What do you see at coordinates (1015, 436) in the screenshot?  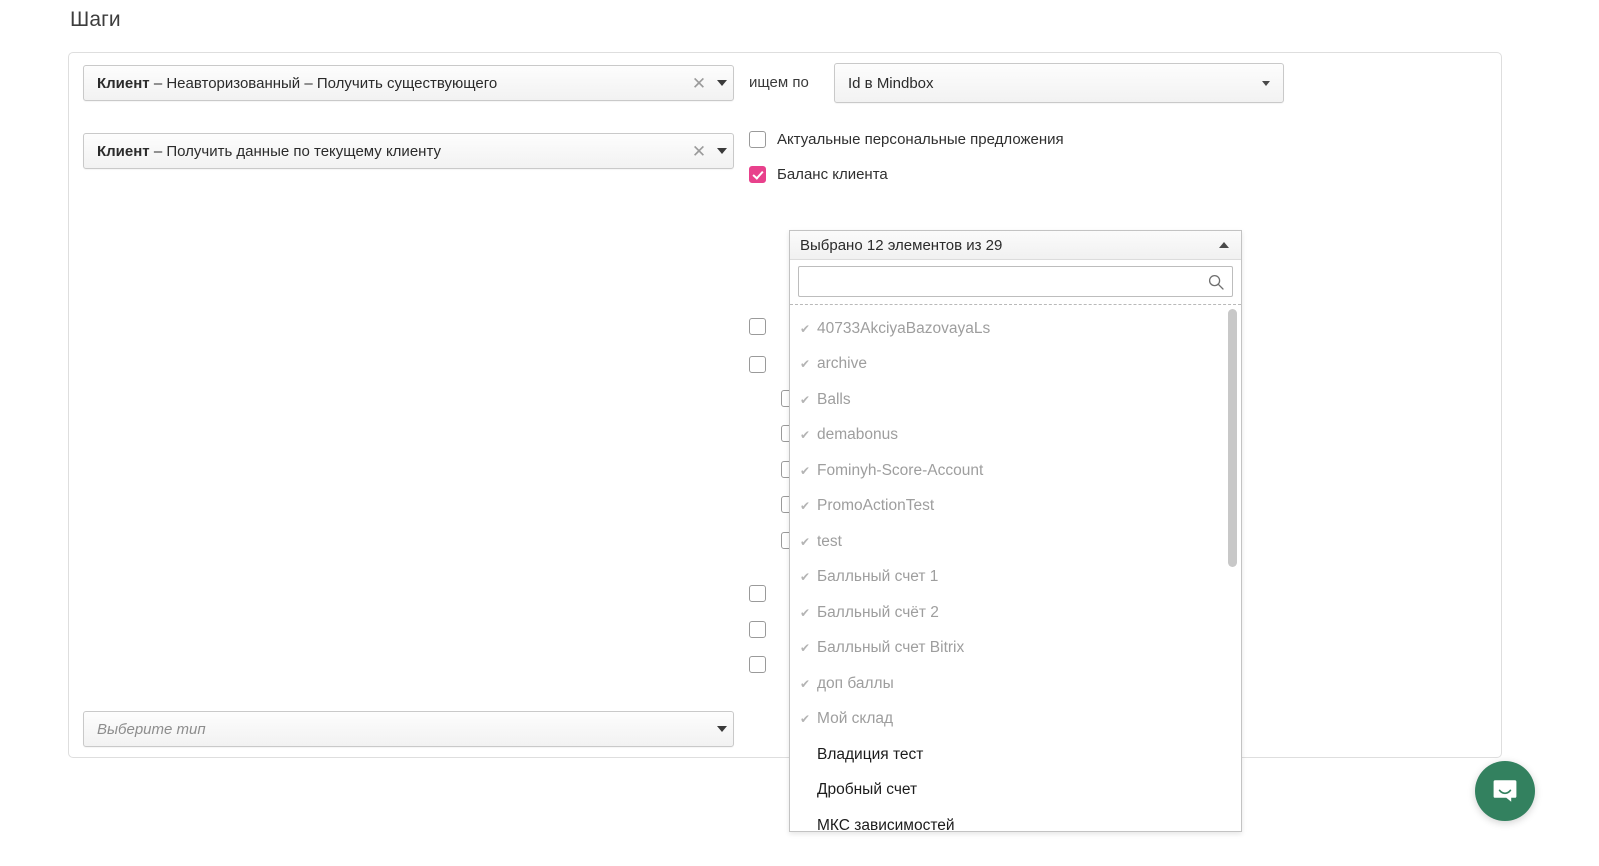 I see `dropdown-option: ✔ demabonus` at bounding box center [1015, 436].